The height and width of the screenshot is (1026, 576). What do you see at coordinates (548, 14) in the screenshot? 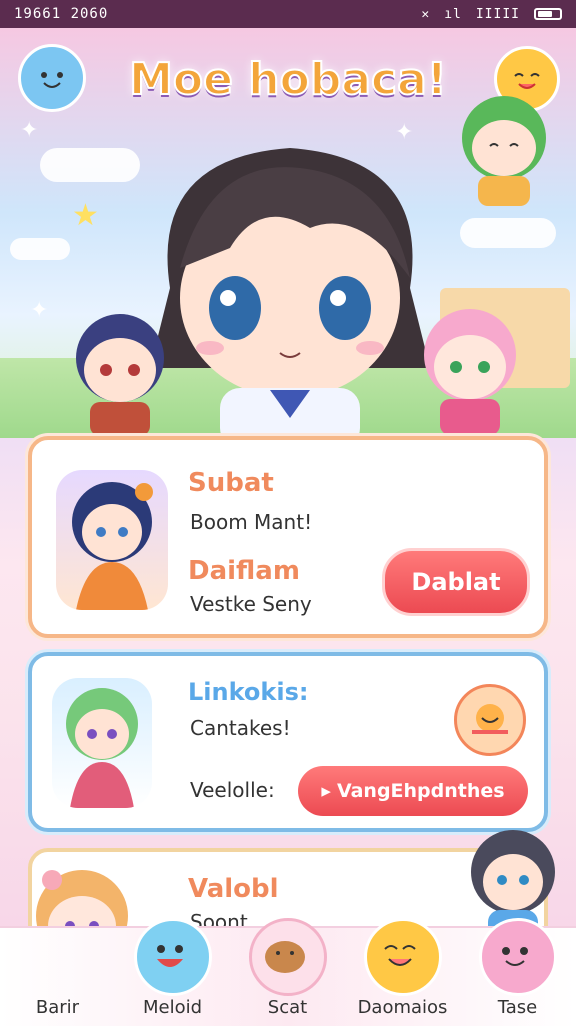
I see `battery-icon` at bounding box center [548, 14].